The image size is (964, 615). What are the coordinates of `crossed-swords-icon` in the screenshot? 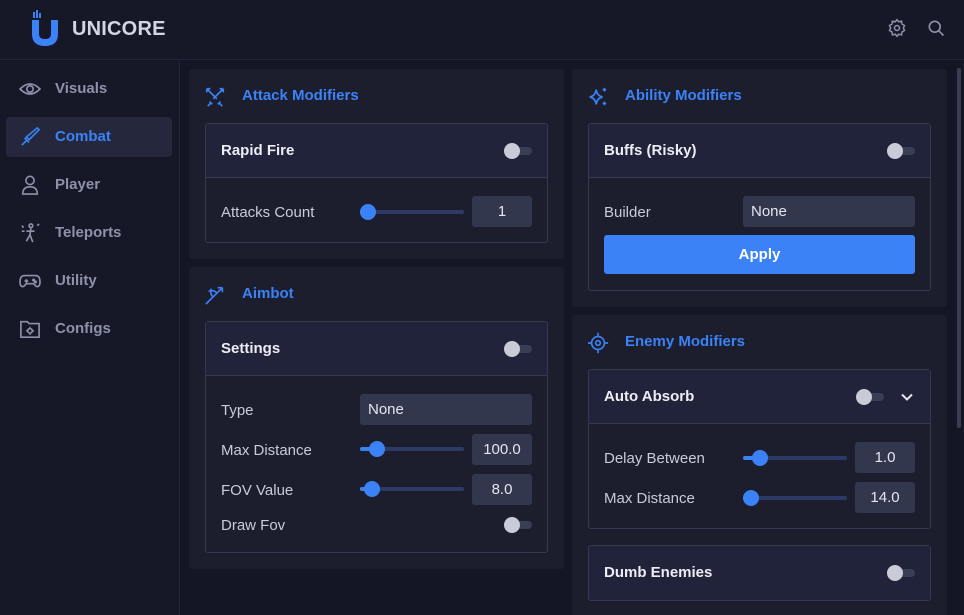 It's located at (215, 97).